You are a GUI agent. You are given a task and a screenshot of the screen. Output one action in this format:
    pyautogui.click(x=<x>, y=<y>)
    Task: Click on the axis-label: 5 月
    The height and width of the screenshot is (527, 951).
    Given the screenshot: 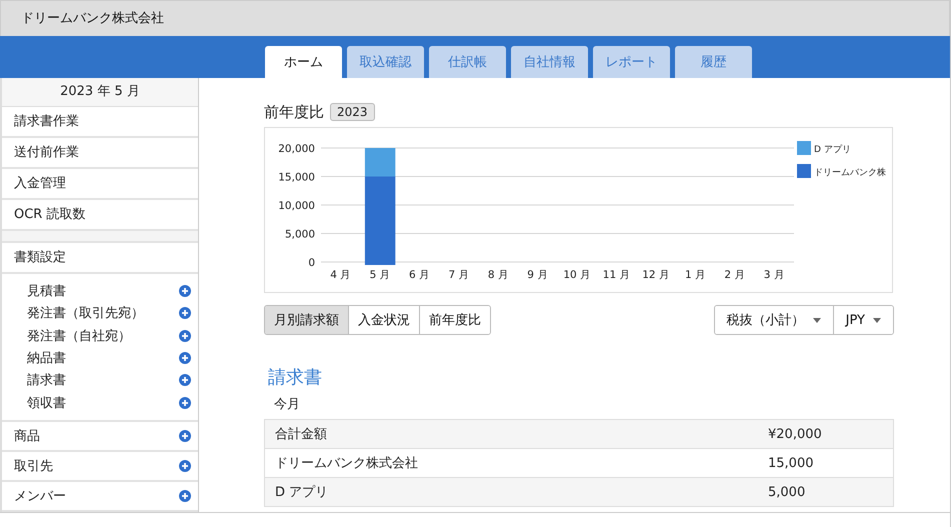 What is the action you would take?
    pyautogui.click(x=380, y=275)
    